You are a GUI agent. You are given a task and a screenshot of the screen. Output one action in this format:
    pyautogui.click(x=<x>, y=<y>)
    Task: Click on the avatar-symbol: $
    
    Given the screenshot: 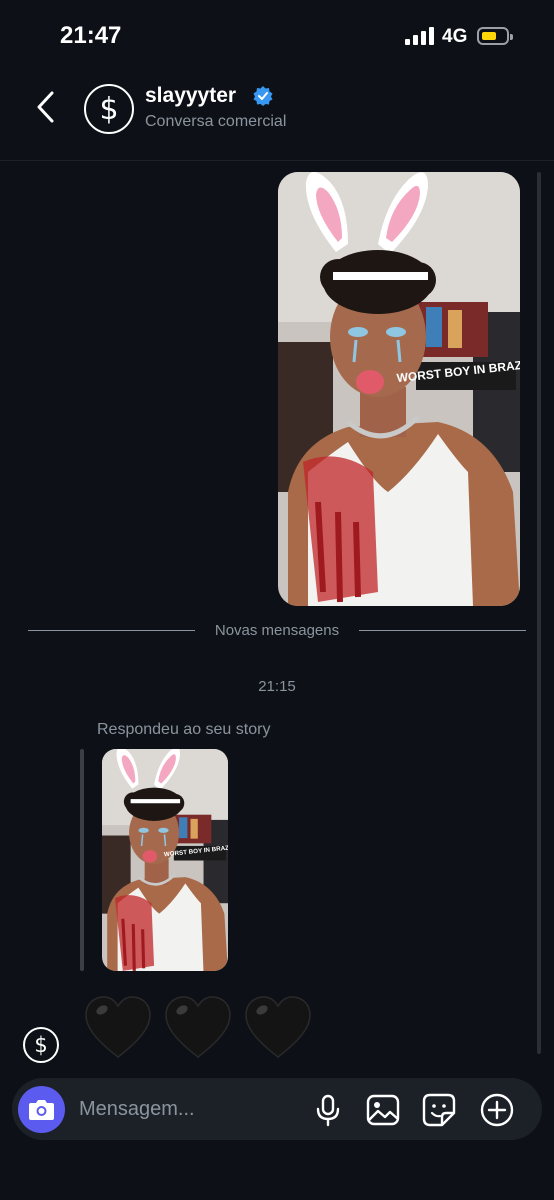 What is the action you would take?
    pyautogui.click(x=109, y=109)
    